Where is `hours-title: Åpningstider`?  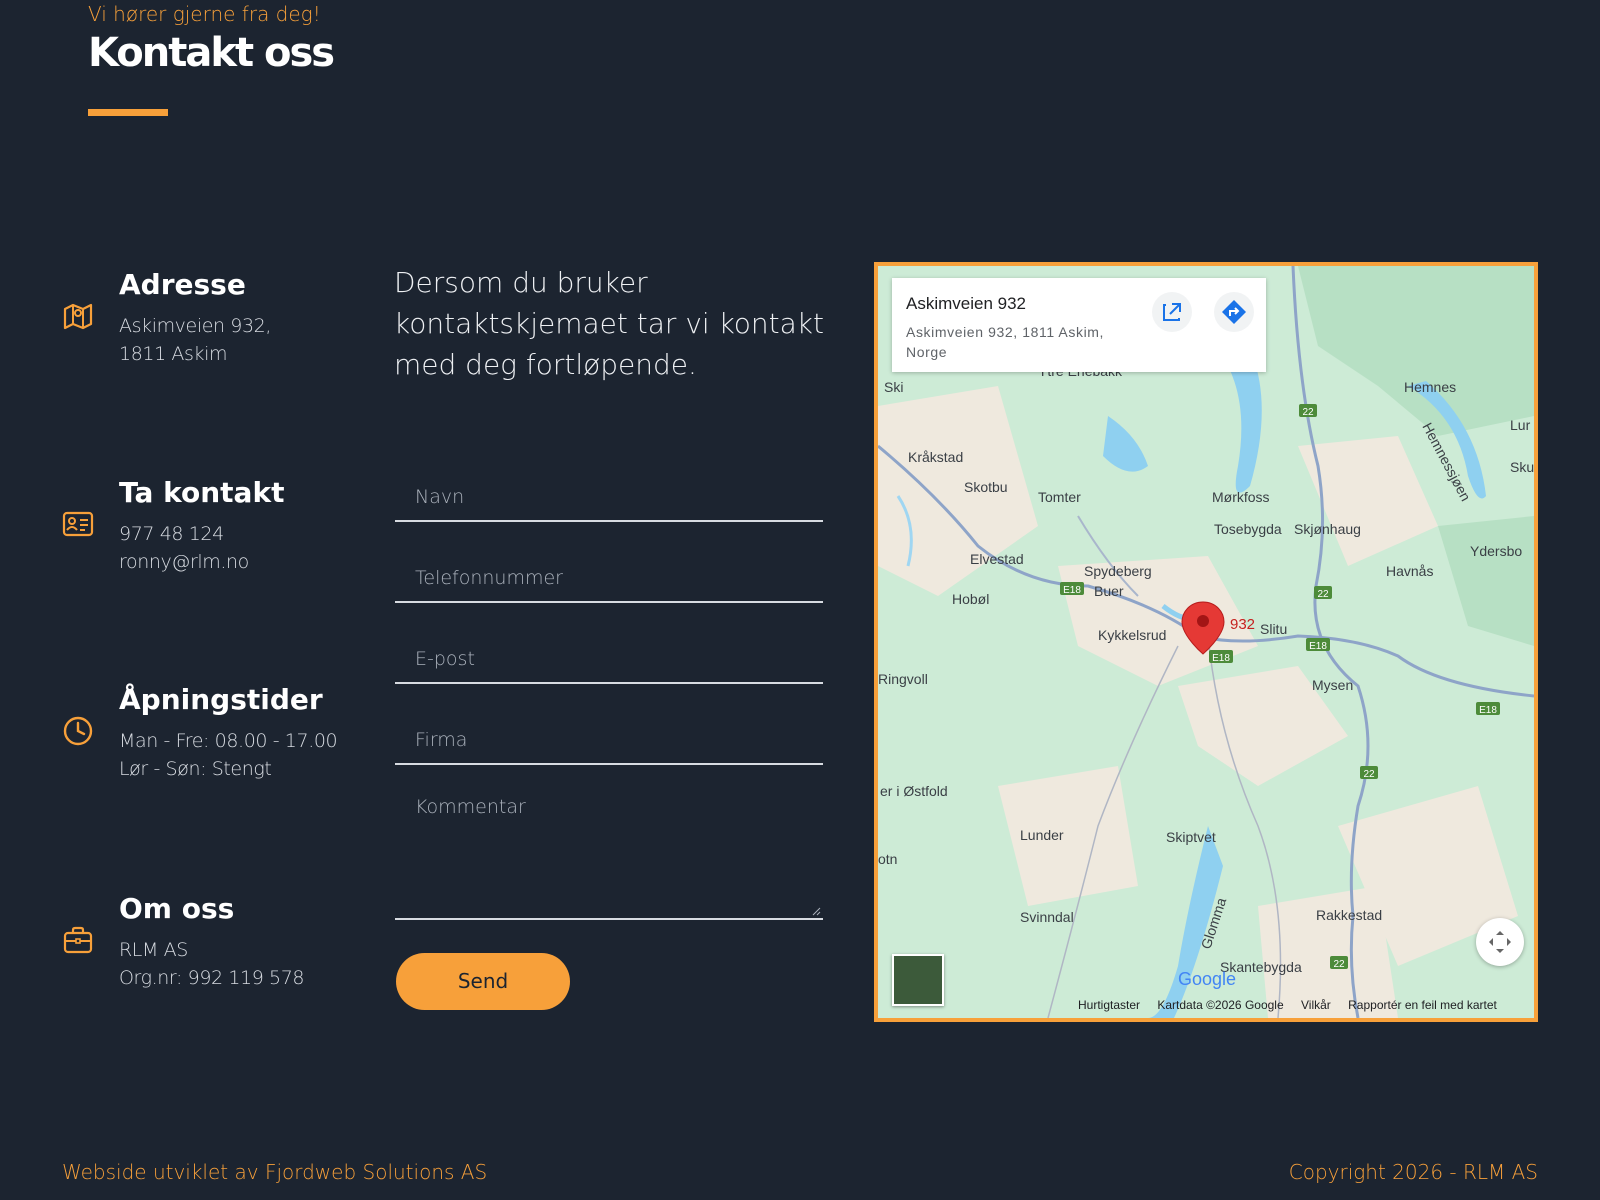
hours-title: Åpningstider is located at coordinates (221, 699).